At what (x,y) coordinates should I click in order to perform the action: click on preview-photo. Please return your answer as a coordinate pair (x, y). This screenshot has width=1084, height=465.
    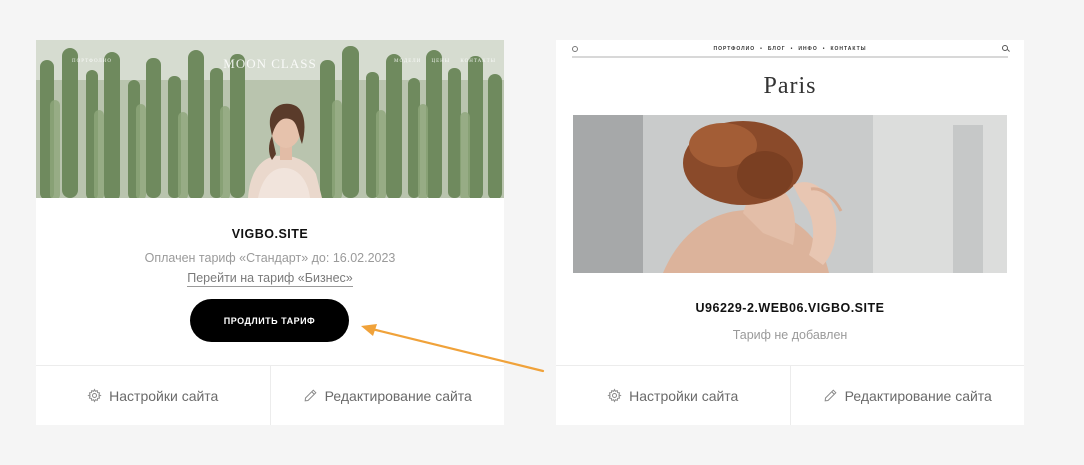
    Looking at the image, I should click on (790, 194).